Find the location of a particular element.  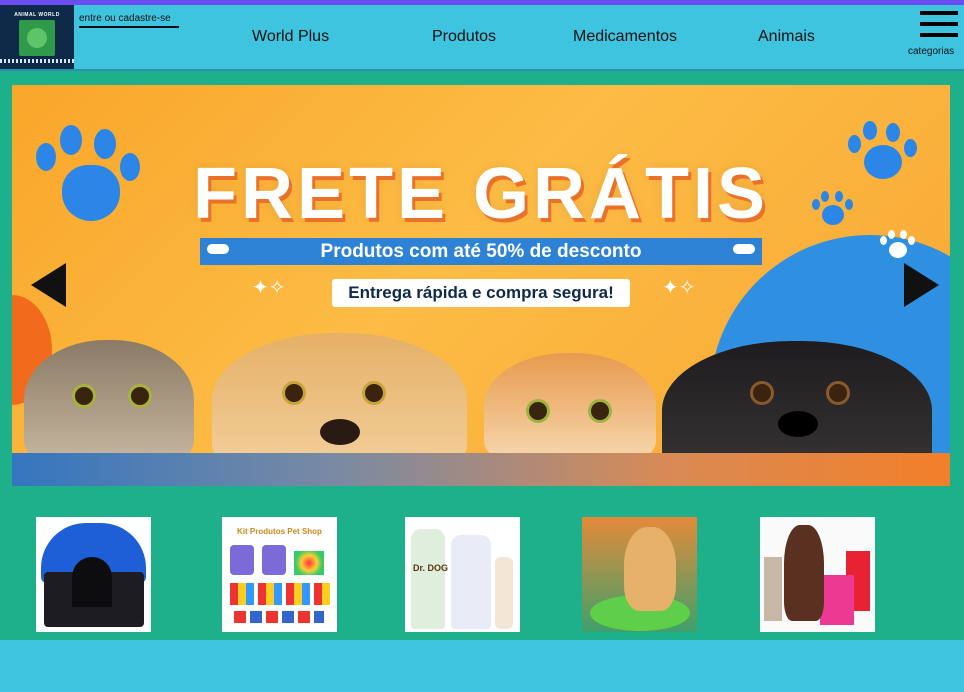

site-logo: ANIMAL WORLD is located at coordinates (37, 37).